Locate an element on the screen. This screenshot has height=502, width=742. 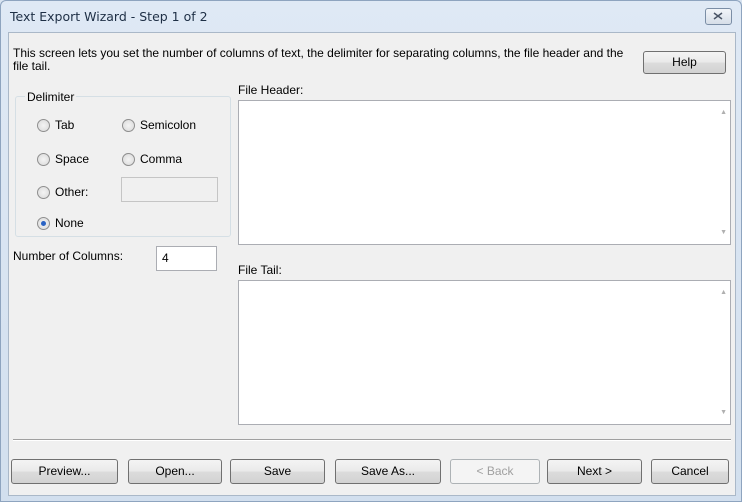
radio-tab: Tab is located at coordinates (55, 125).